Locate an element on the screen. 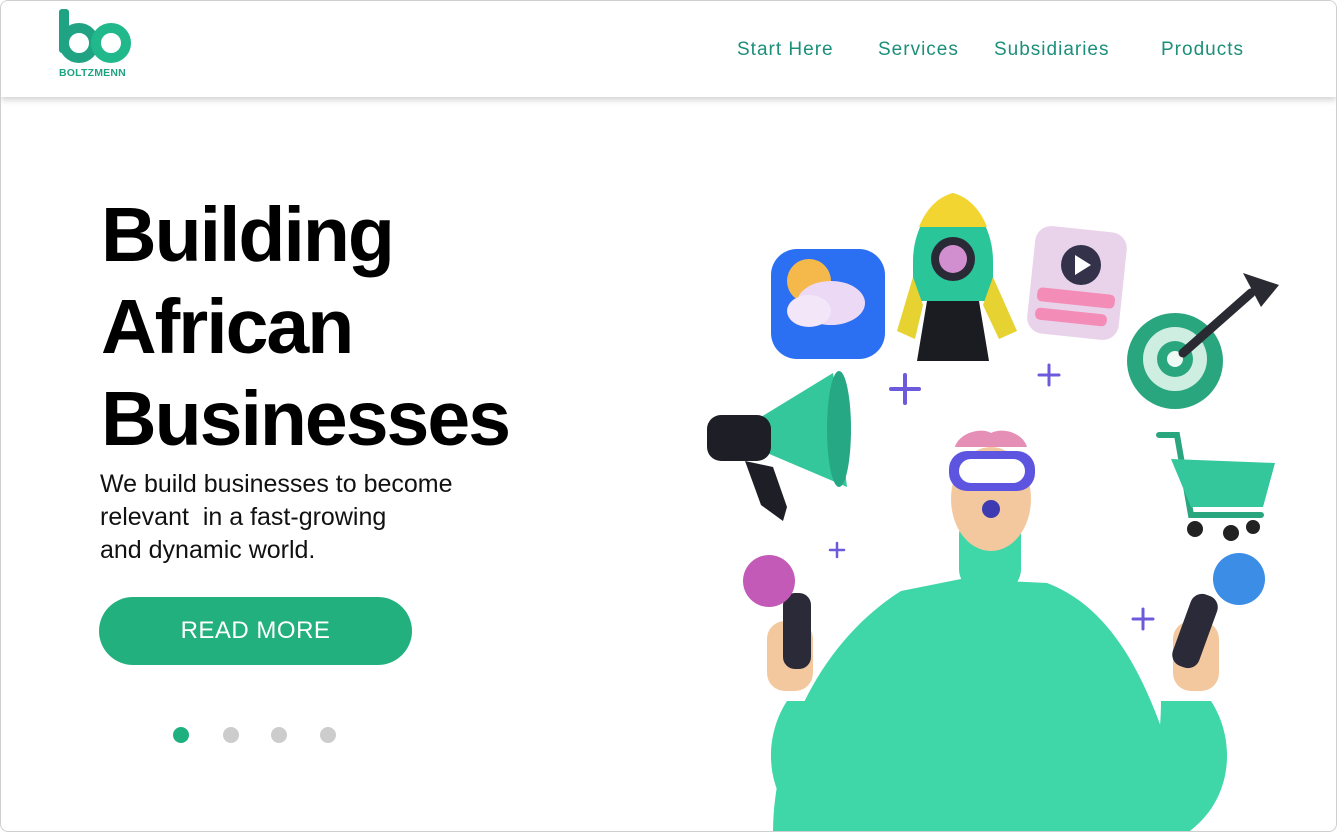 This screenshot has height=832, width=1337. hero-subtitle-line: relevant in a fast-growing is located at coordinates (243, 517).